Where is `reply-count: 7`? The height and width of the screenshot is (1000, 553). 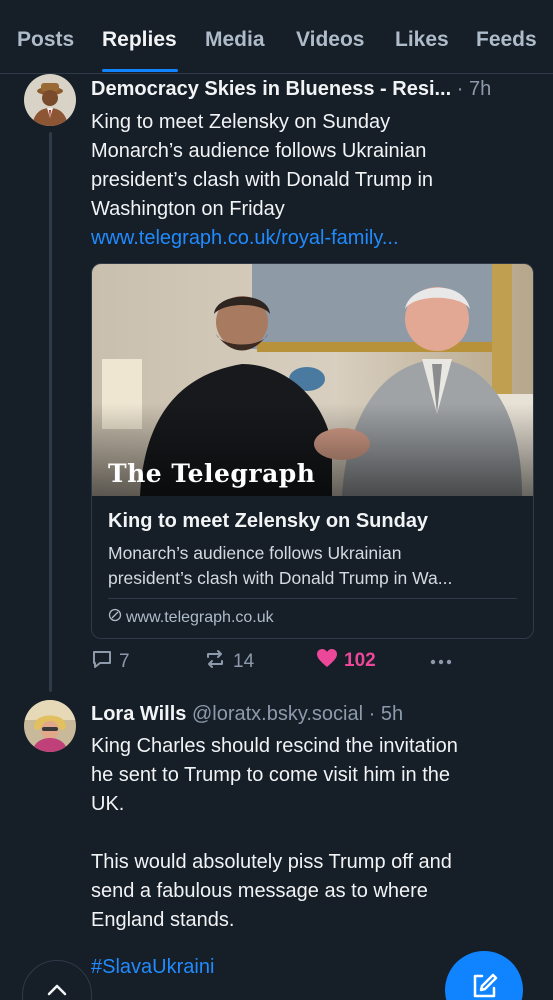
reply-count: 7 is located at coordinates (124, 661).